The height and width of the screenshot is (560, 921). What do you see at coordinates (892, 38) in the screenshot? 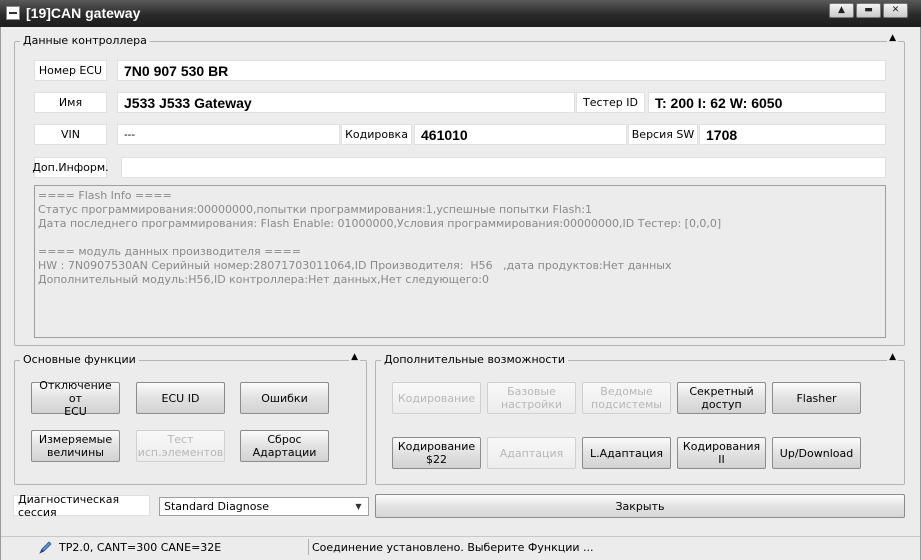
I see `collapse-controller-icon: ▲` at bounding box center [892, 38].